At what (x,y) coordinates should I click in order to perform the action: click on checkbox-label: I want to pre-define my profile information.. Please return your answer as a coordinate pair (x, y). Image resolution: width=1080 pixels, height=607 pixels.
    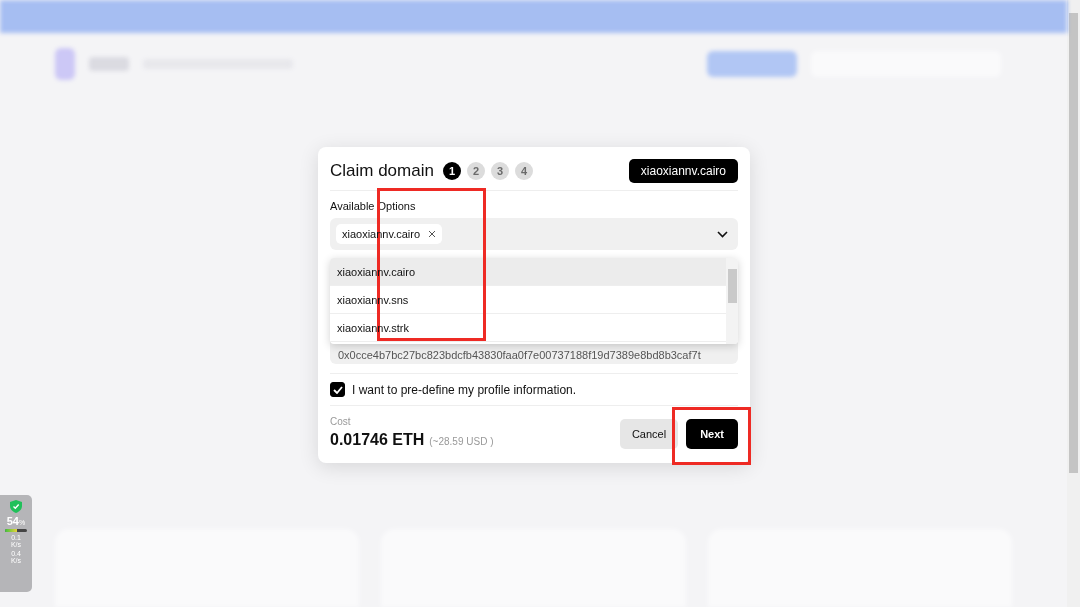
    Looking at the image, I should click on (464, 389).